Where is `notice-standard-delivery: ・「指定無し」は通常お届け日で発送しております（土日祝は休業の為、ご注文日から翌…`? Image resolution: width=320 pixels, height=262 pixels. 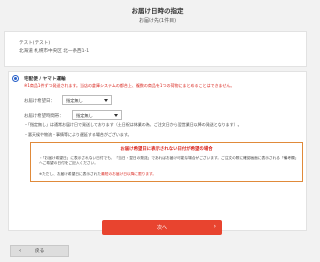 notice-standard-delivery: ・「指定無し」は通常お届け日で発送しております（土日祝は休業の為、ご注文日から翌… is located at coordinates (133, 124).